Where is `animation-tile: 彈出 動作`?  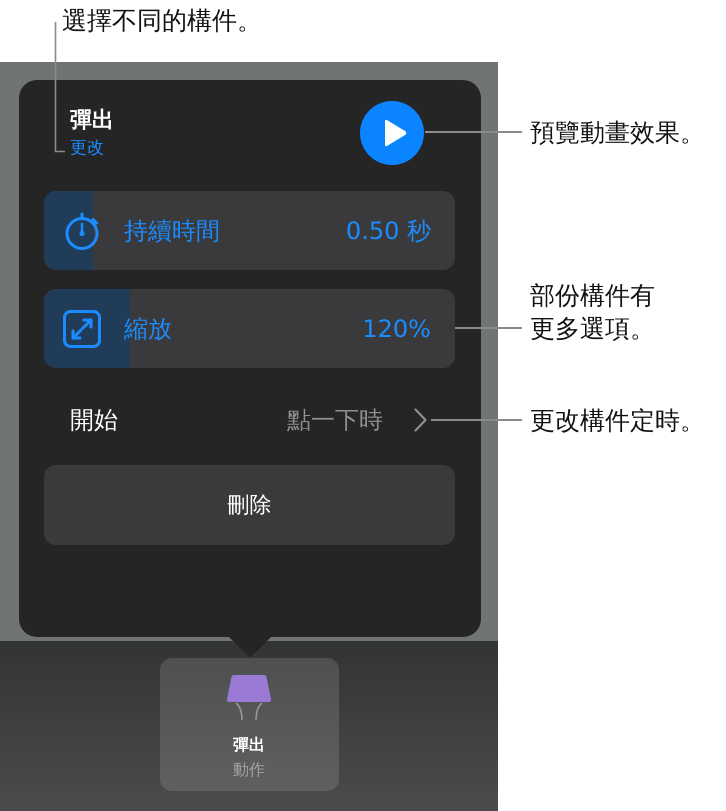
animation-tile: 彈出 動作 is located at coordinates (249, 724).